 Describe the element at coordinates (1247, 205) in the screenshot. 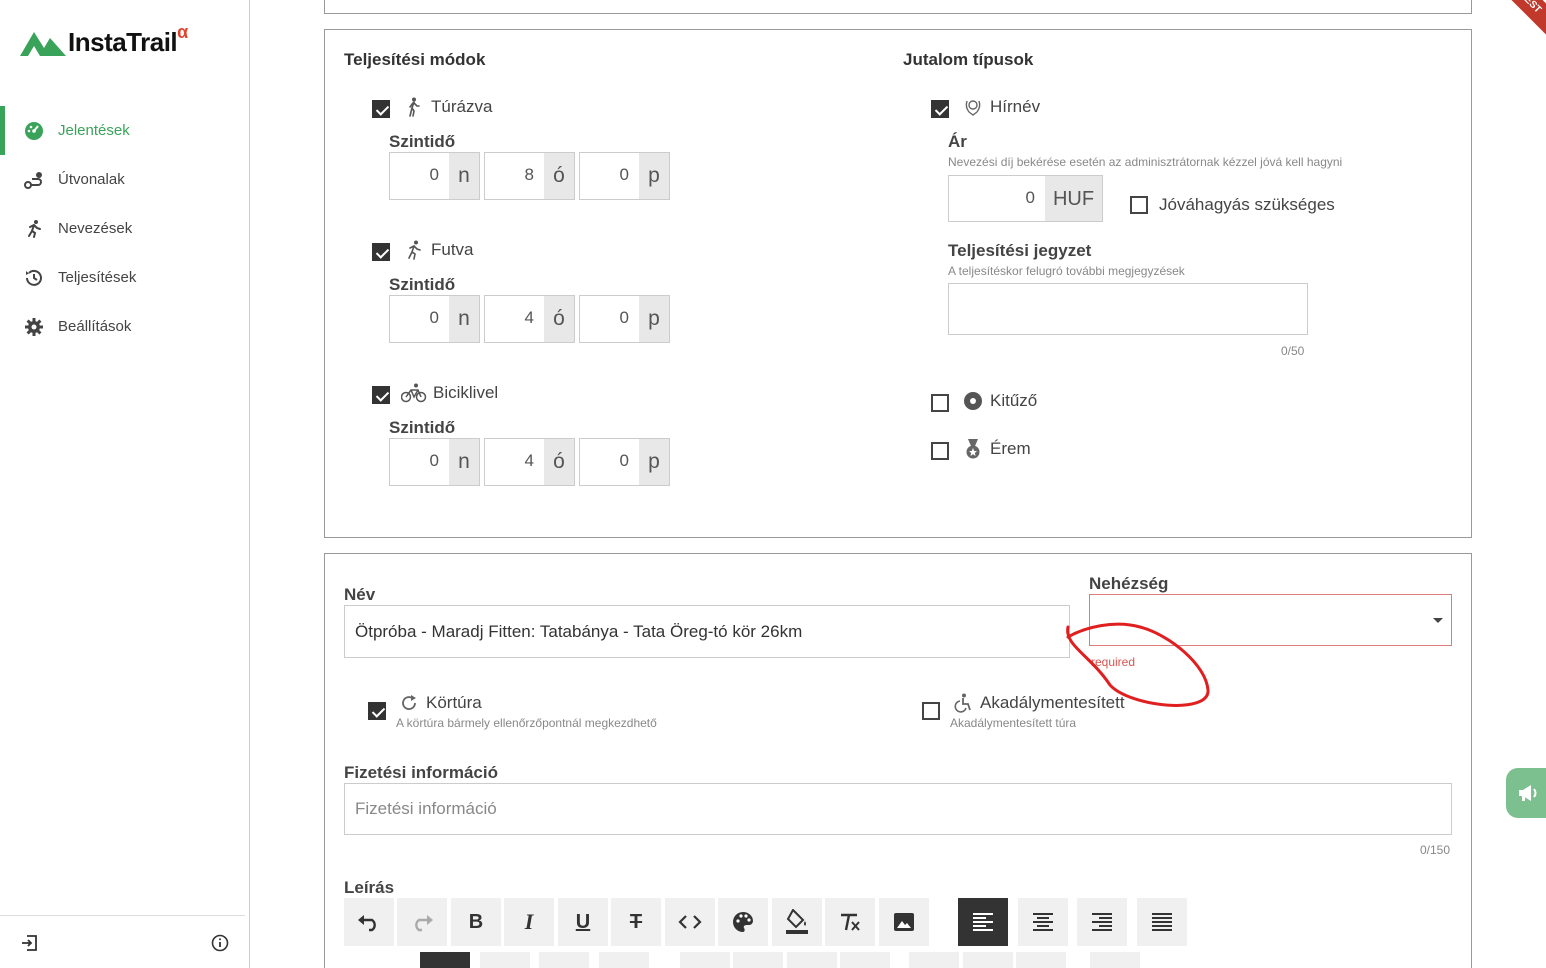

I see `approval-label: Jóváhagyás szükséges` at that location.